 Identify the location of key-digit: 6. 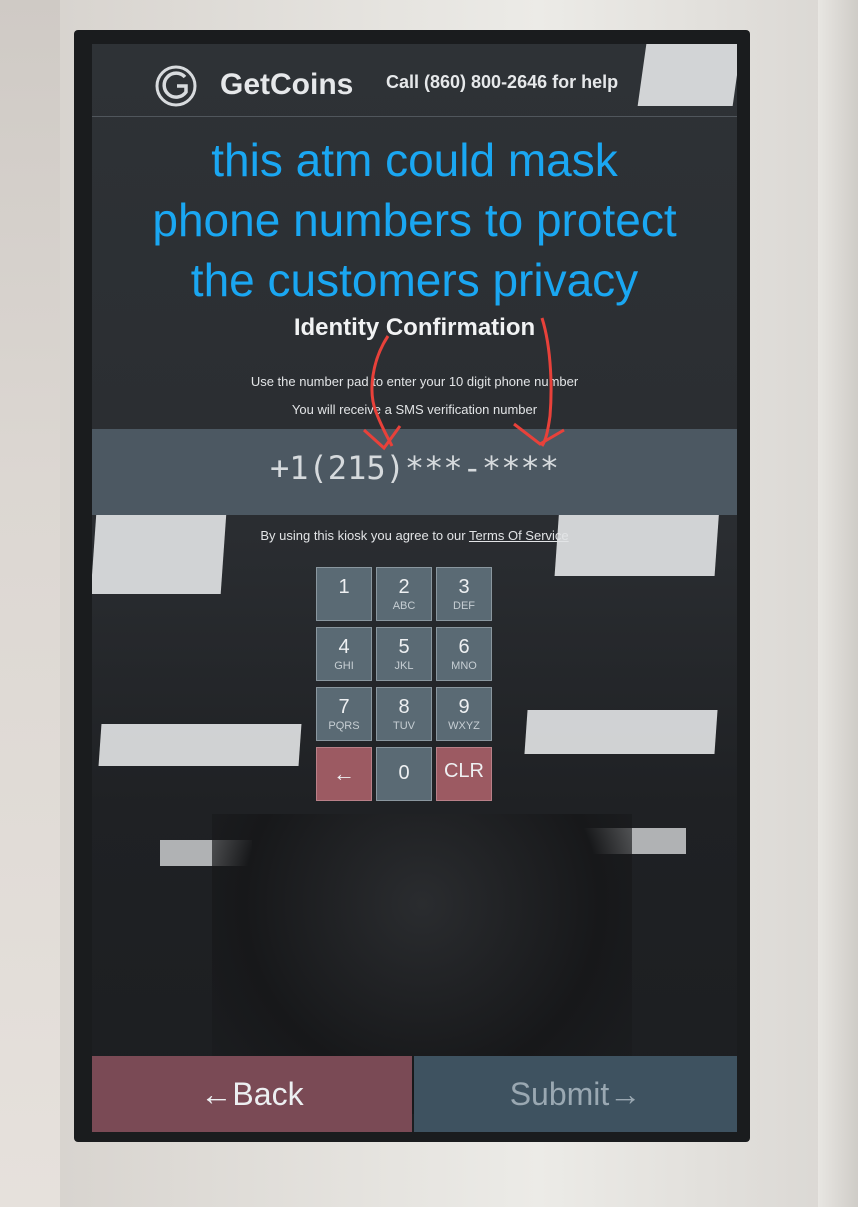
(464, 647).